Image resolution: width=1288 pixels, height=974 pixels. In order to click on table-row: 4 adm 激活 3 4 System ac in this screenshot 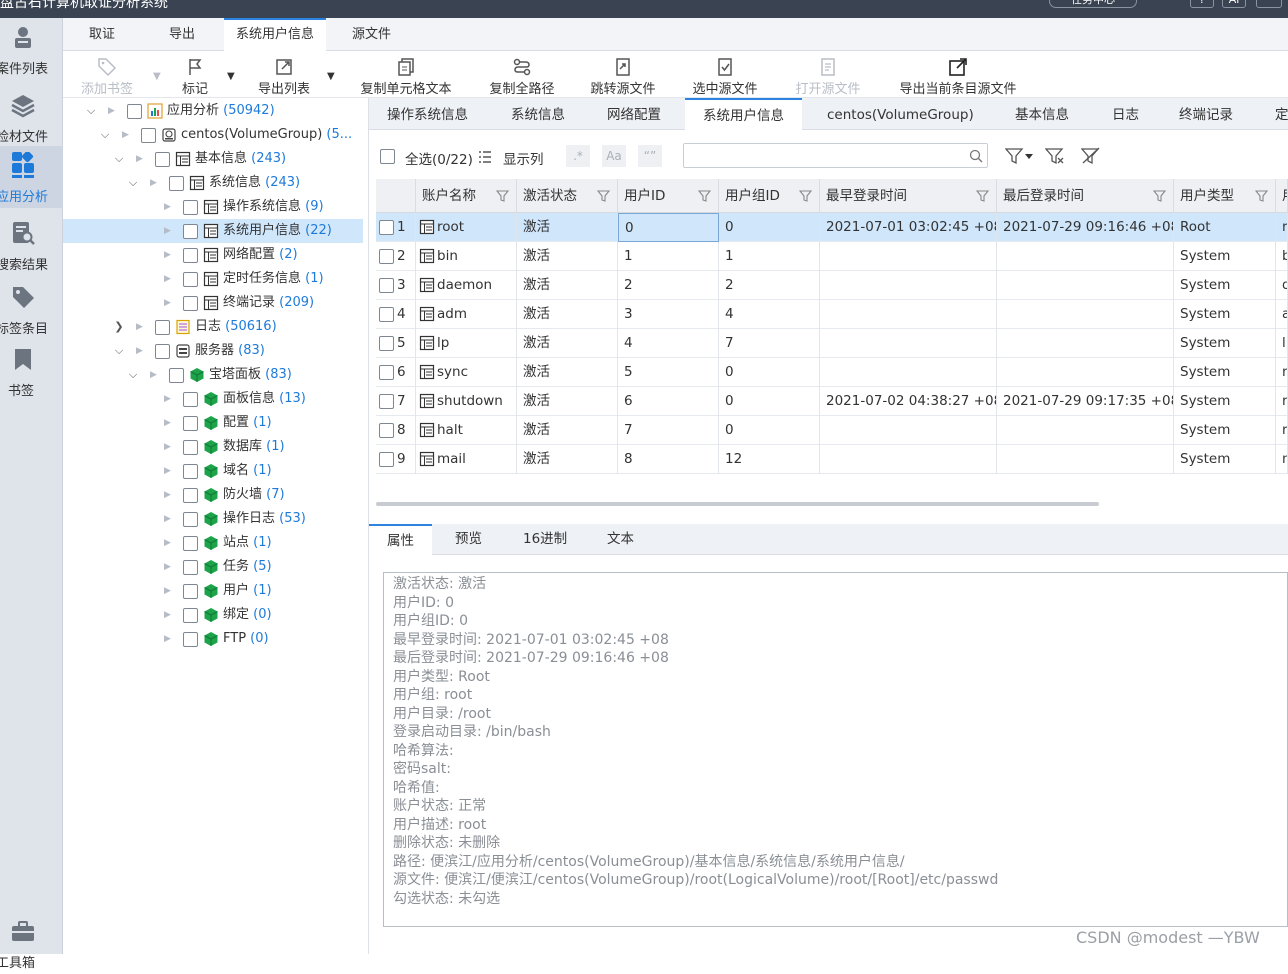, I will do `click(832, 314)`.